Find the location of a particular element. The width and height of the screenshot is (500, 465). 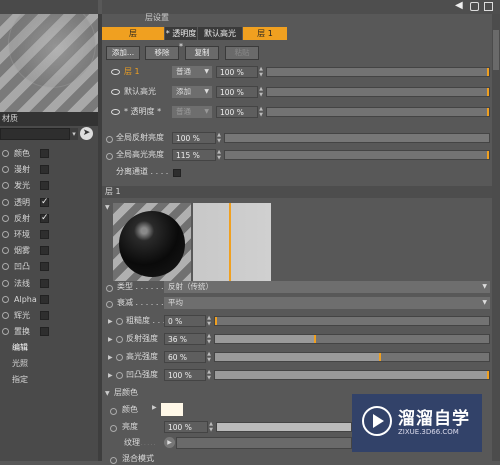

sub-item-lighting: 光照 is located at coordinates (20, 364).